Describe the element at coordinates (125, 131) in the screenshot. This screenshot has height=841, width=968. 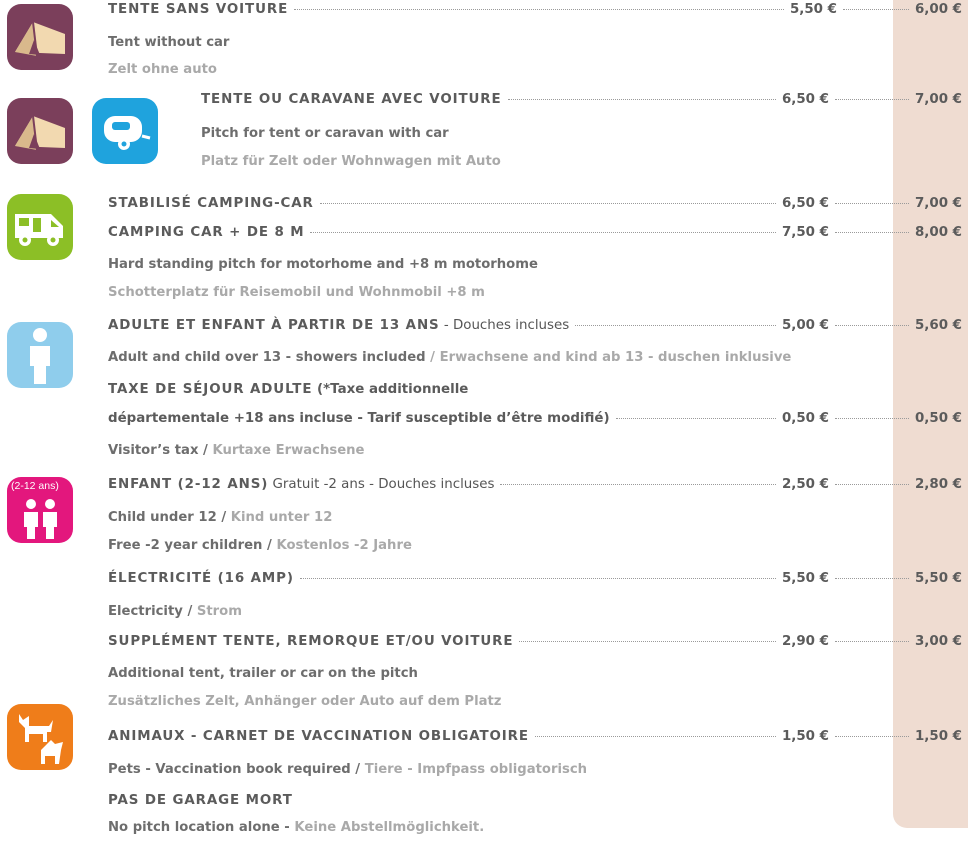
I see `caravan-icon` at that location.